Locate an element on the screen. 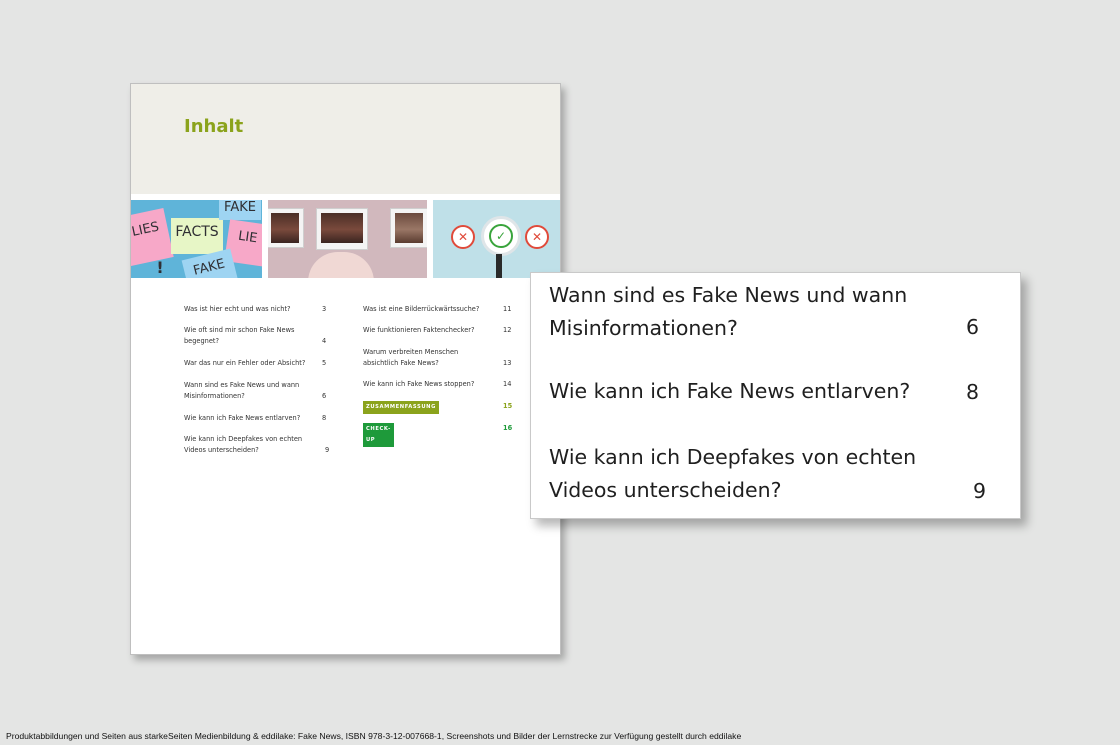 The width and height of the screenshot is (1120, 745). zoom-item-title: Videos unterscheiden? is located at coordinates (665, 490).